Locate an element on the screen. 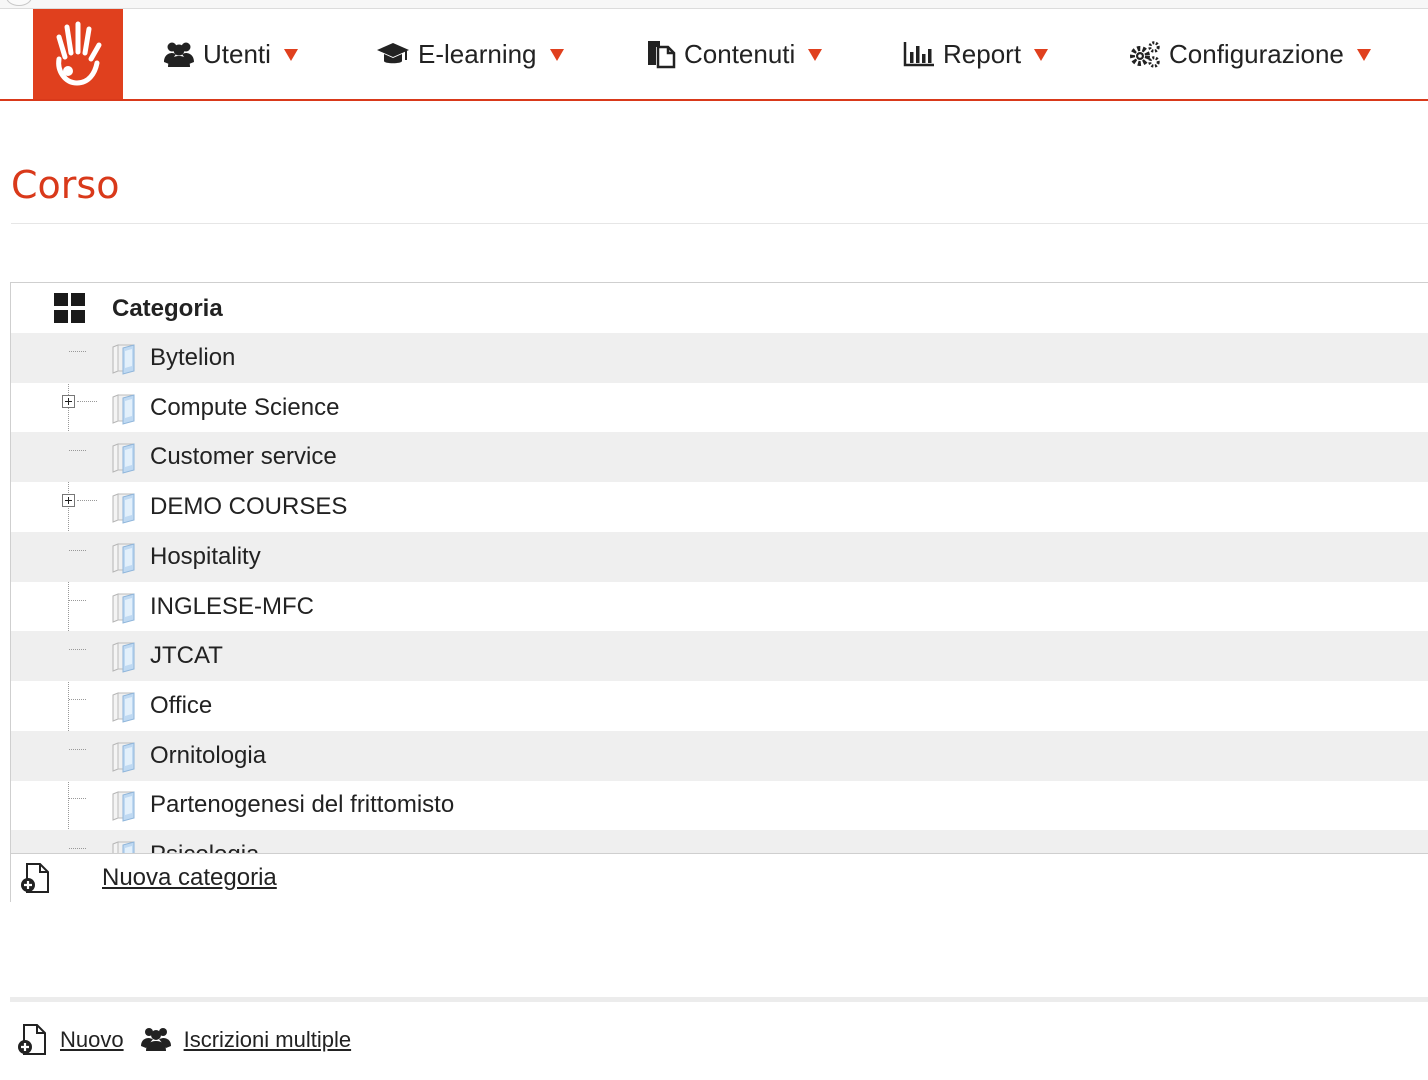 This screenshot has width=1428, height=1080. tree-row: DEMO COURSES is located at coordinates (719, 507).